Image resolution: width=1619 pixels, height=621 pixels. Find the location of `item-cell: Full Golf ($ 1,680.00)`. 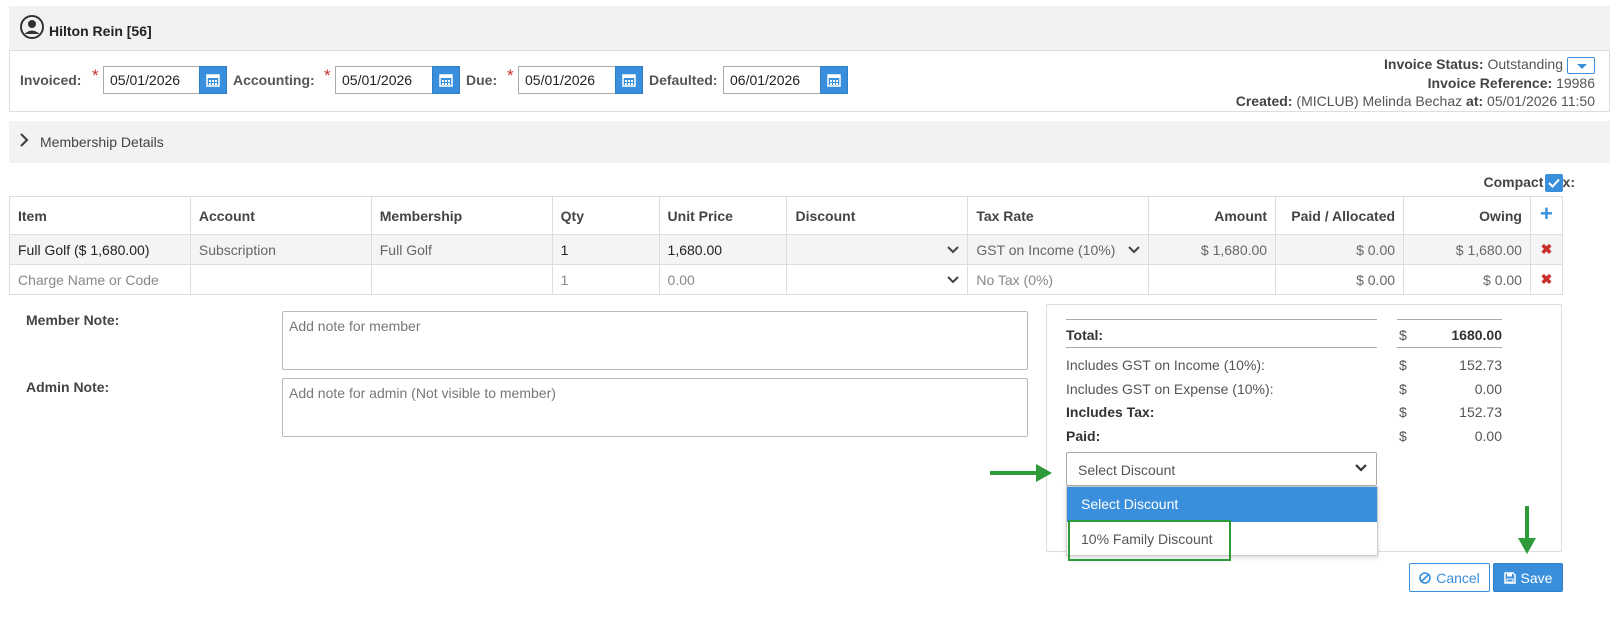

item-cell: Full Golf ($ 1,680.00) is located at coordinates (100, 249).